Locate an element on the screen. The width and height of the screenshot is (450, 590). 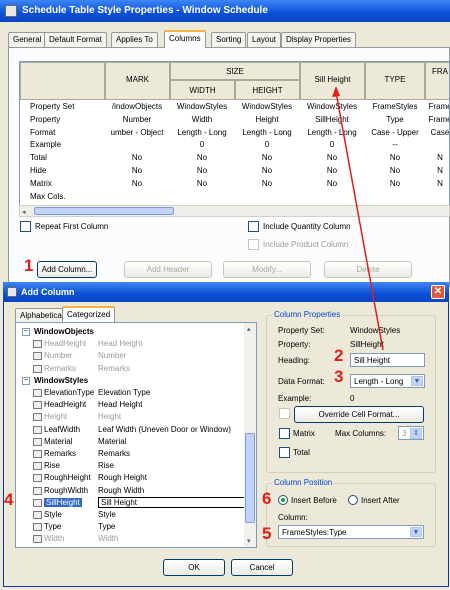
total-checkbox is located at coordinates (284, 452).